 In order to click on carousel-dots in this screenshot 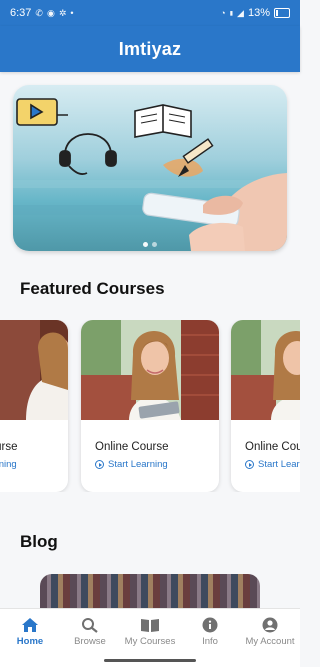, I will do `click(150, 244)`.